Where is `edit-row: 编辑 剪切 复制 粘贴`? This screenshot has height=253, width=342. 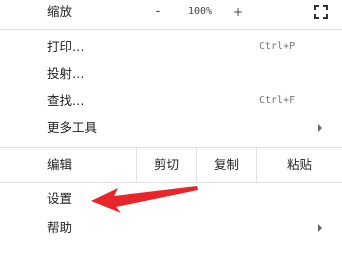
edit-row: 编辑 剪切 复制 粘贴 is located at coordinates (171, 165).